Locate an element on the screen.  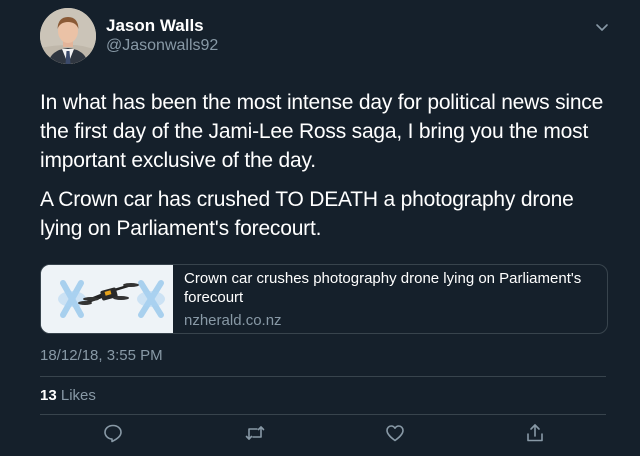
link-preview-domain: nzherald.co.nz is located at coordinates (233, 320).